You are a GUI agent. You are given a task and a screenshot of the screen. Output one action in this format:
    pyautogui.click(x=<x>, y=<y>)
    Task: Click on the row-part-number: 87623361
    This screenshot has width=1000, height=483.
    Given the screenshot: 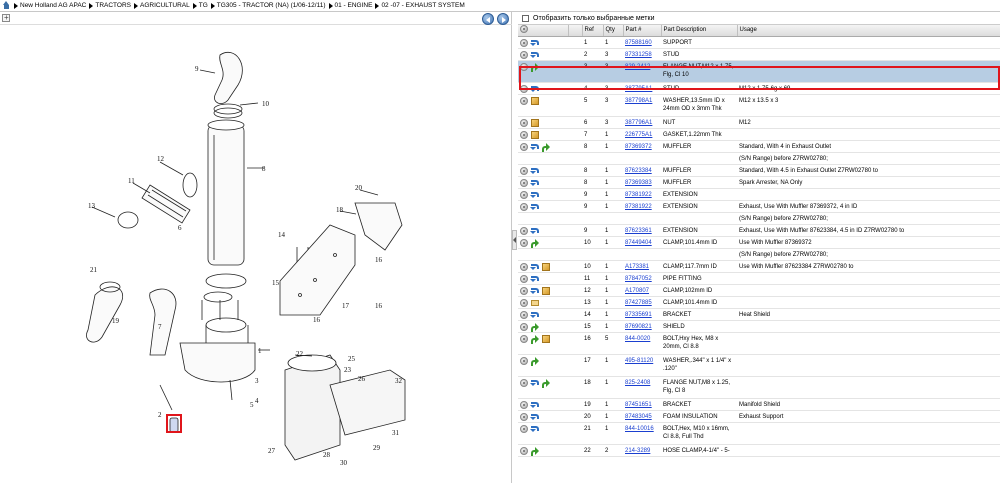 What is the action you would take?
    pyautogui.click(x=642, y=230)
    